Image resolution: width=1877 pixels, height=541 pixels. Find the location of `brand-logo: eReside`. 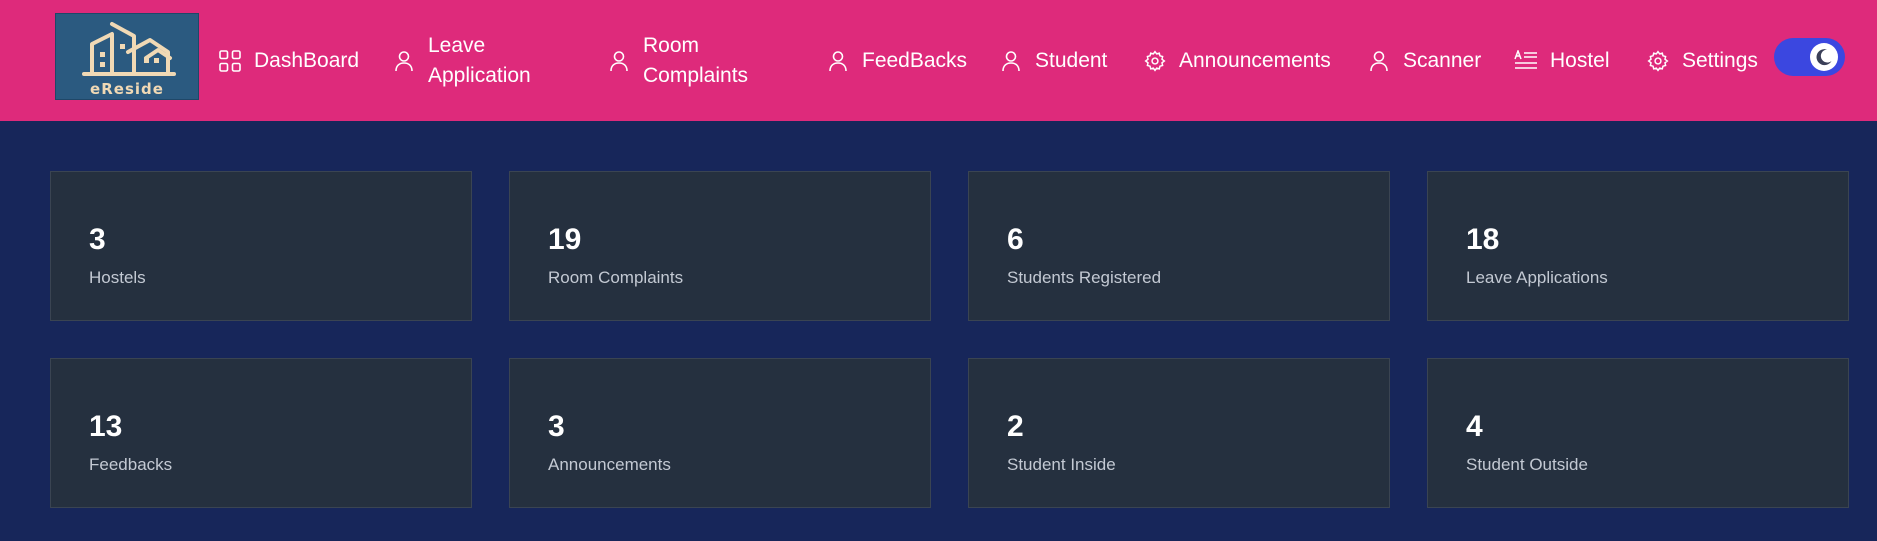

brand-logo: eReside is located at coordinates (127, 56).